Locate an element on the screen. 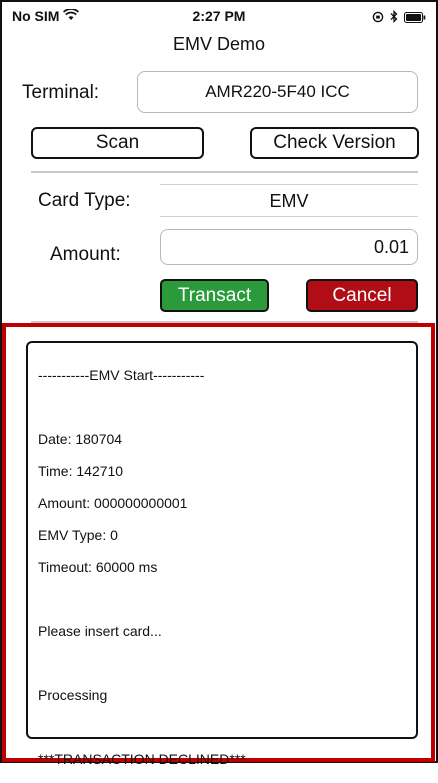 The image size is (438, 783). card-type-label: Card Type: is located at coordinates (84, 200).